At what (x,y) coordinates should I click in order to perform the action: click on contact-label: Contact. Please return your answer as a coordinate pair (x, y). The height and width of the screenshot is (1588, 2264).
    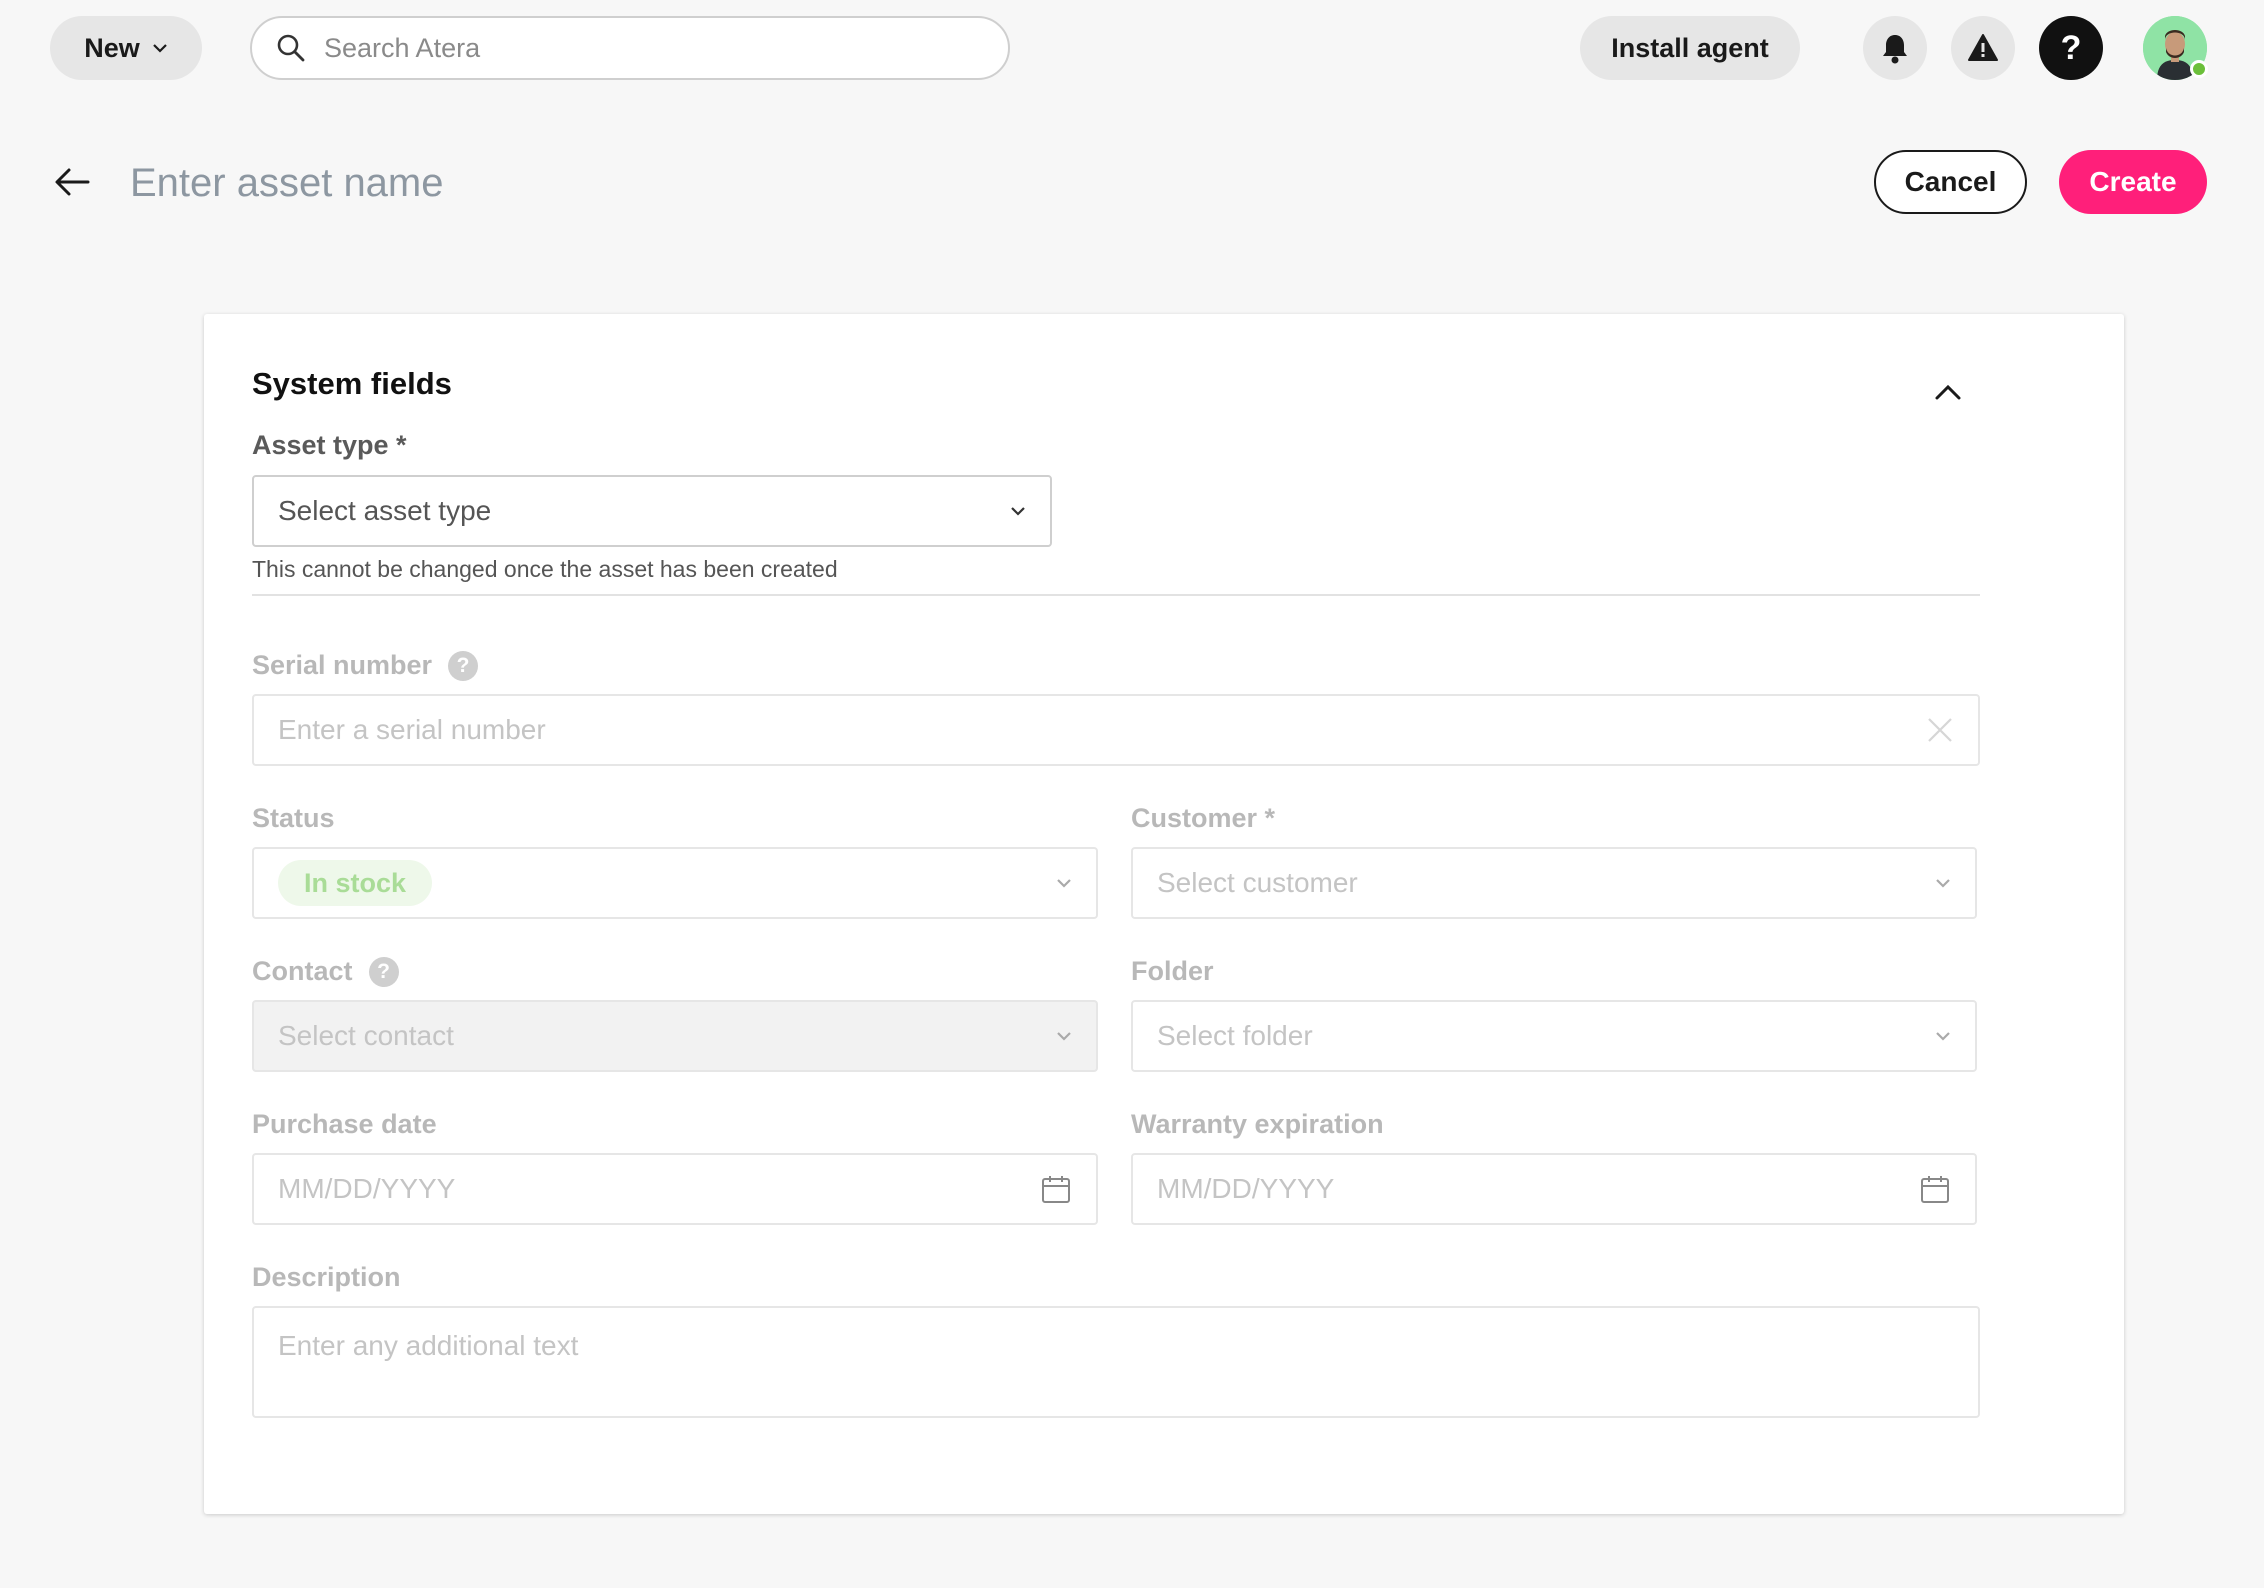
    Looking at the image, I should click on (302, 971).